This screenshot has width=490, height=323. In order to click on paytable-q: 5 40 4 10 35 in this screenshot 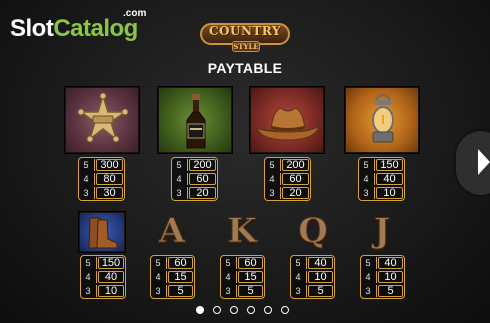, I will do `click(312, 277)`.